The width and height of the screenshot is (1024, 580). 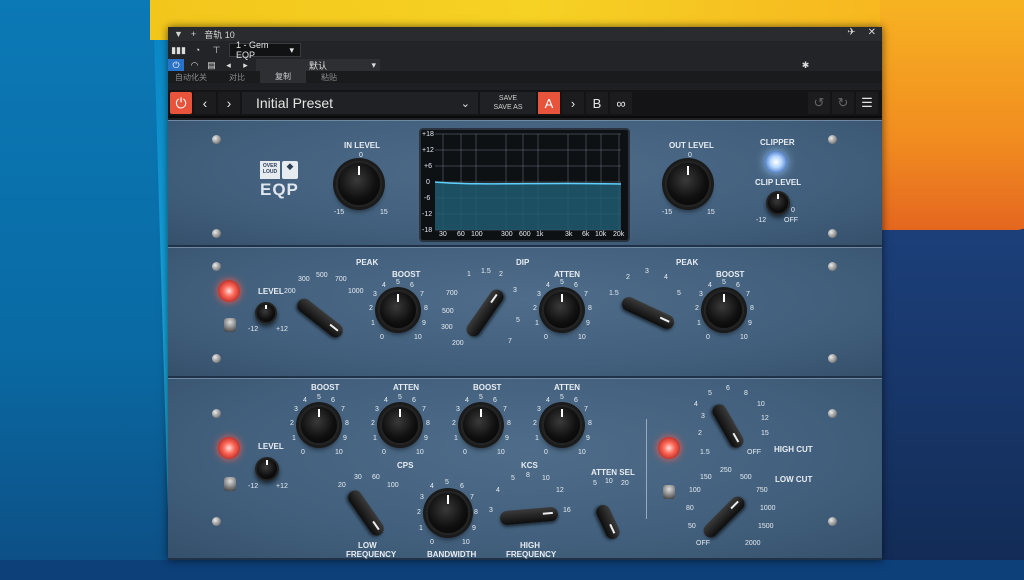 I want to click on level-knob, so click(x=266, y=313).